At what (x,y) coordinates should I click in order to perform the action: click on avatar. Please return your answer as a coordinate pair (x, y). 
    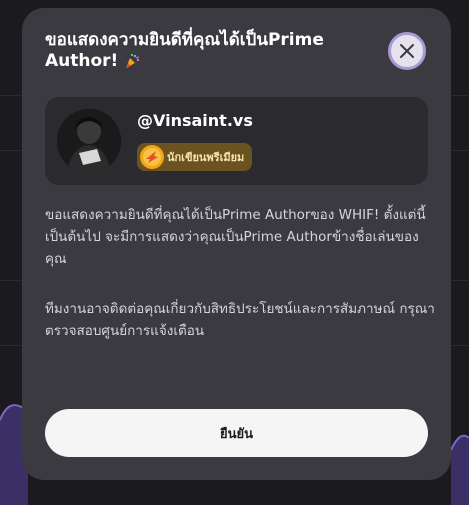
    Looking at the image, I should click on (89, 141).